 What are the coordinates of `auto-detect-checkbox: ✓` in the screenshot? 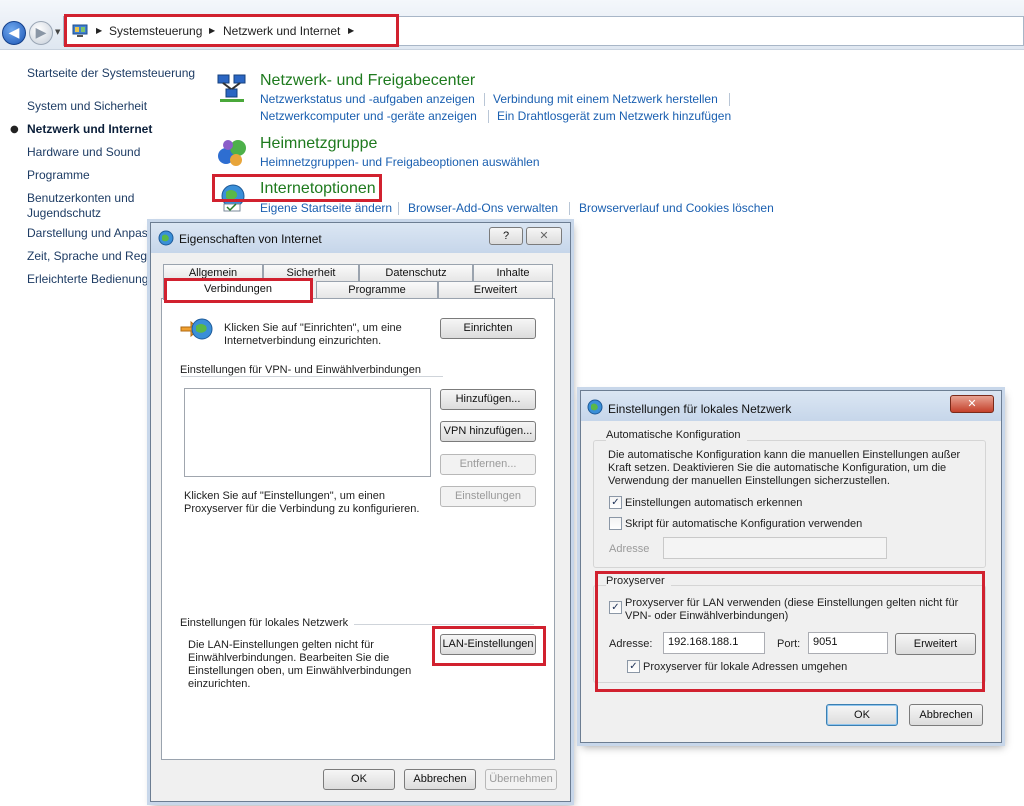 It's located at (615, 502).